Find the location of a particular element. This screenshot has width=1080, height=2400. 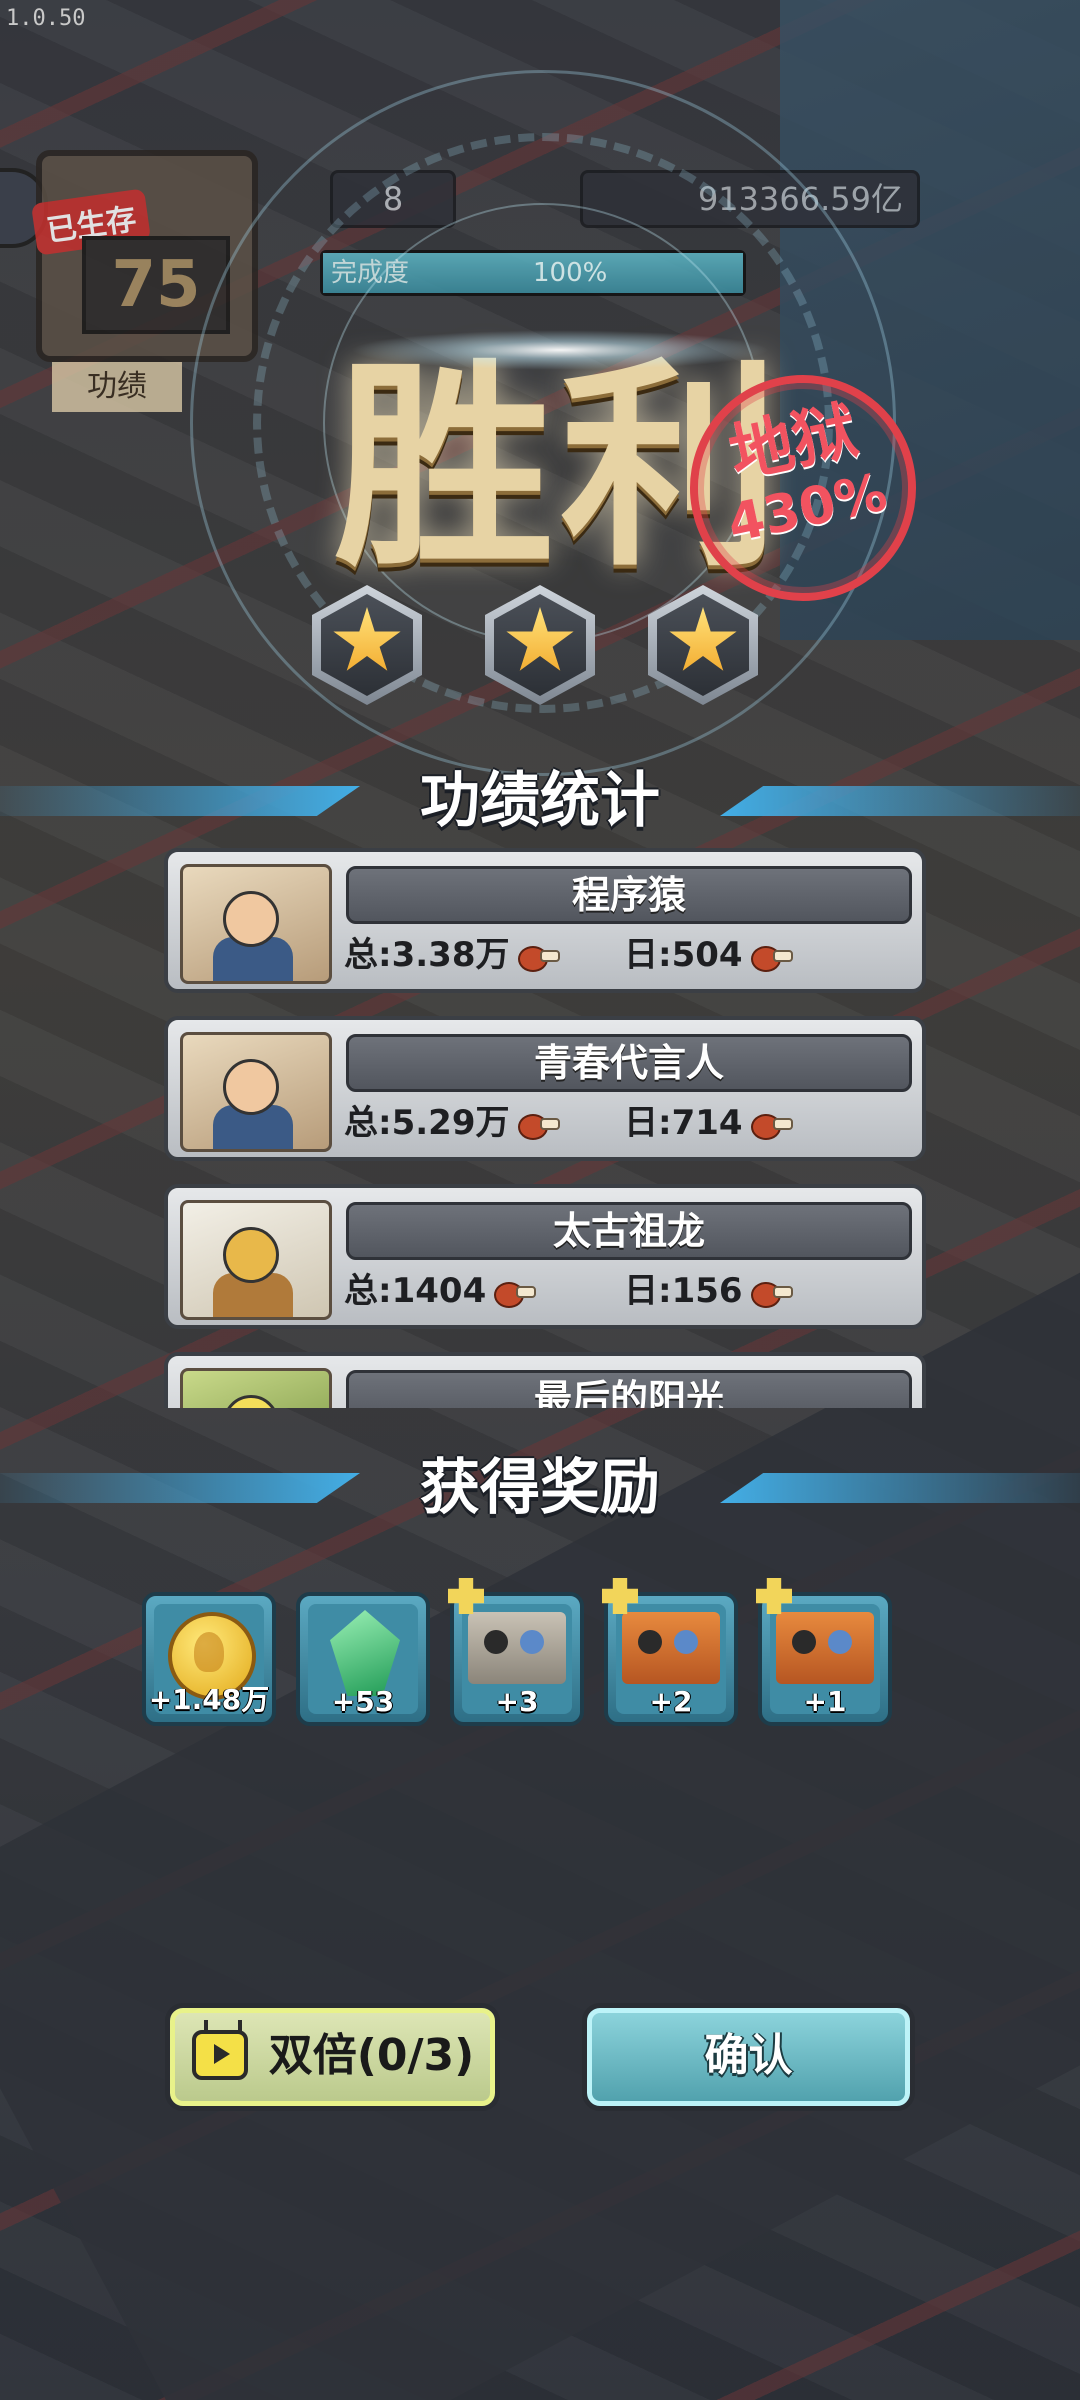

reward-character-card: +2 is located at coordinates (670, 1652).